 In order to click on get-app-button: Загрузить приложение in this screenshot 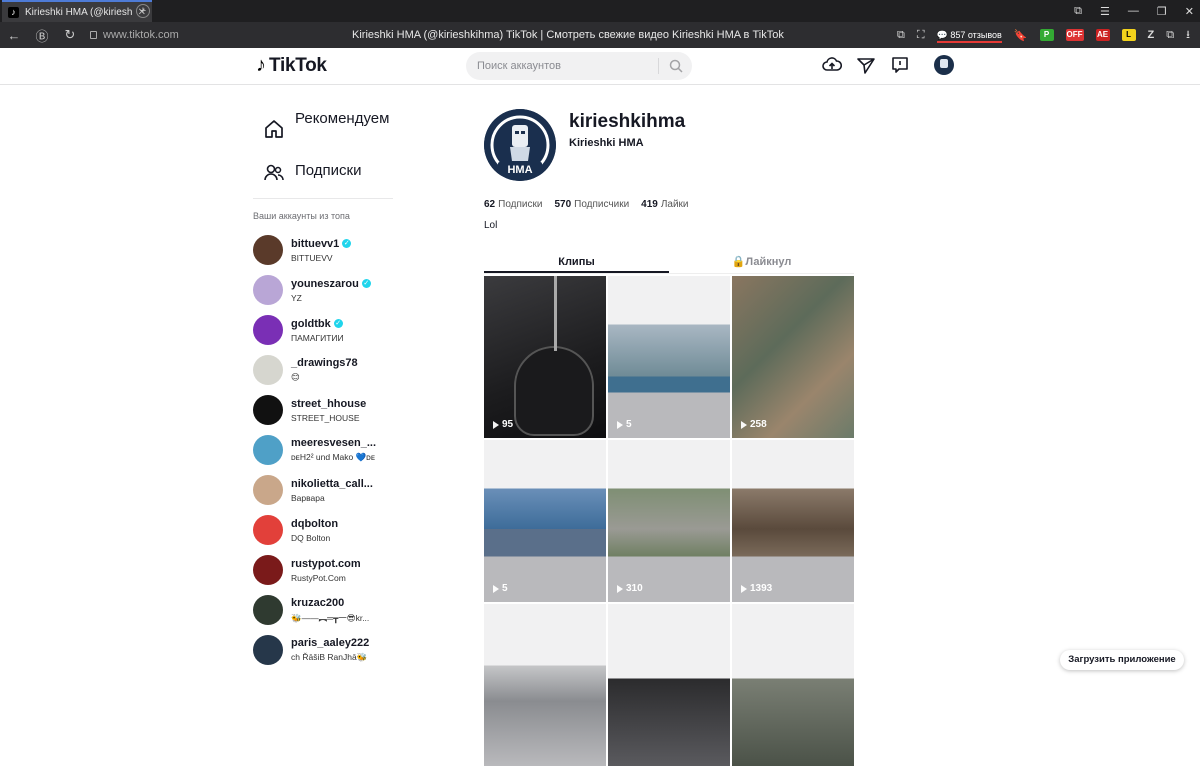, I will do `click(1122, 660)`.